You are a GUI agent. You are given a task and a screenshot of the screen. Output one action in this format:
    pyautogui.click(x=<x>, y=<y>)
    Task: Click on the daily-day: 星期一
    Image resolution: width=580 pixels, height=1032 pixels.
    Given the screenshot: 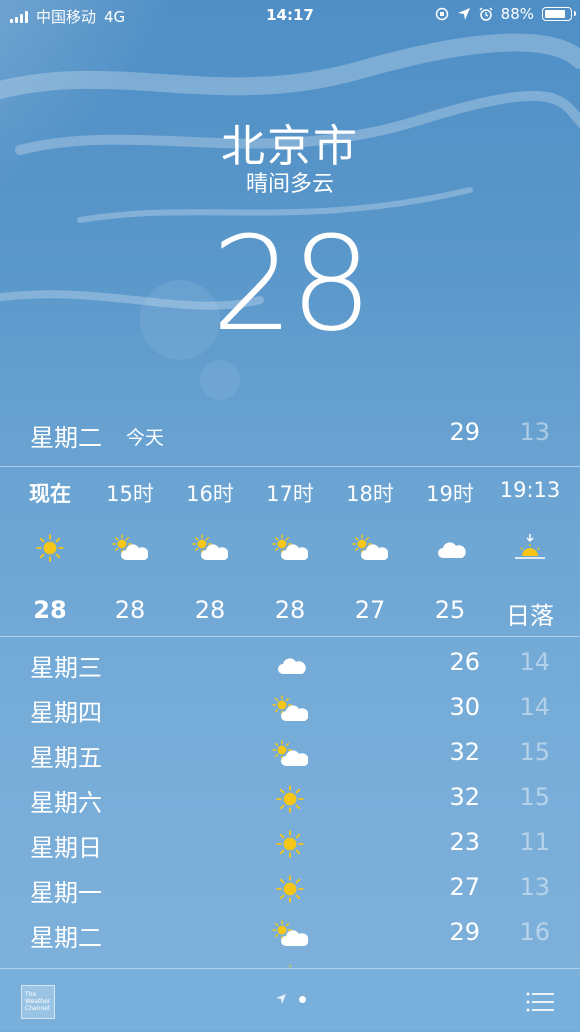 What is the action you would take?
    pyautogui.click(x=66, y=893)
    